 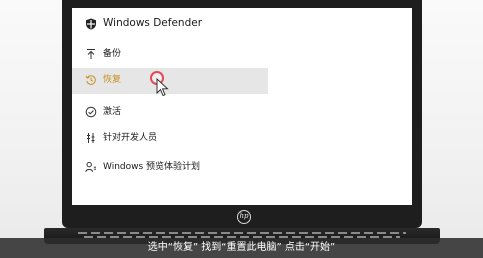 I want to click on hp-logo: hp, so click(x=244, y=217).